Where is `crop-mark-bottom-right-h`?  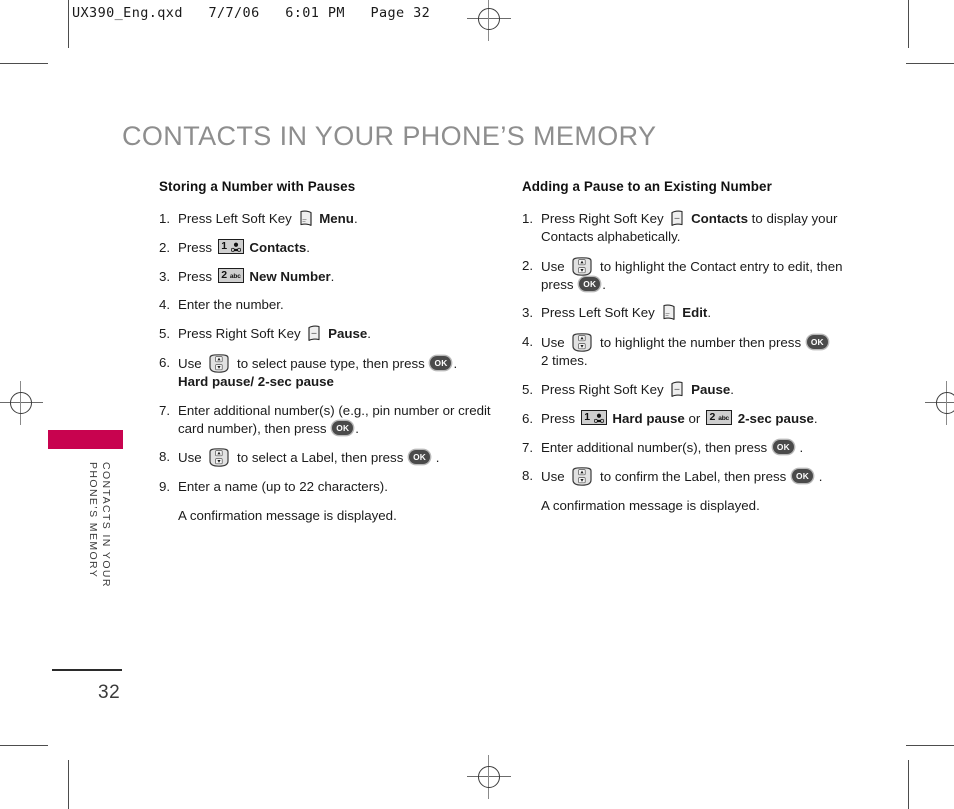 crop-mark-bottom-right-h is located at coordinates (930, 745).